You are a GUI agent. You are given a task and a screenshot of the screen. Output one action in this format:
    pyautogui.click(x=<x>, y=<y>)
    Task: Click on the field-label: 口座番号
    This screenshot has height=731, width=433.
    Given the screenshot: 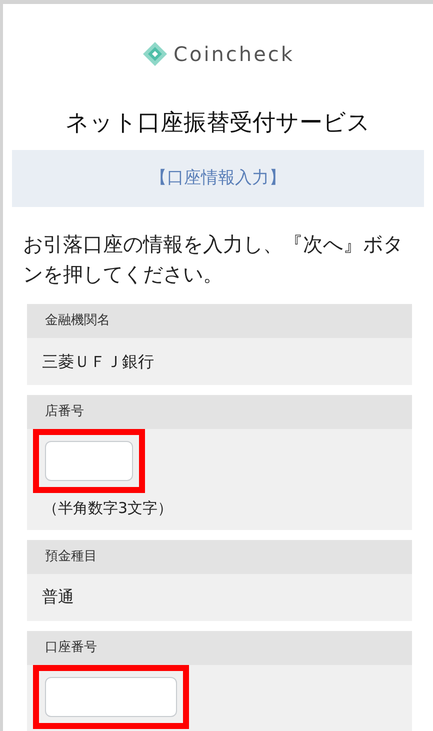 What is the action you would take?
    pyautogui.click(x=71, y=647)
    